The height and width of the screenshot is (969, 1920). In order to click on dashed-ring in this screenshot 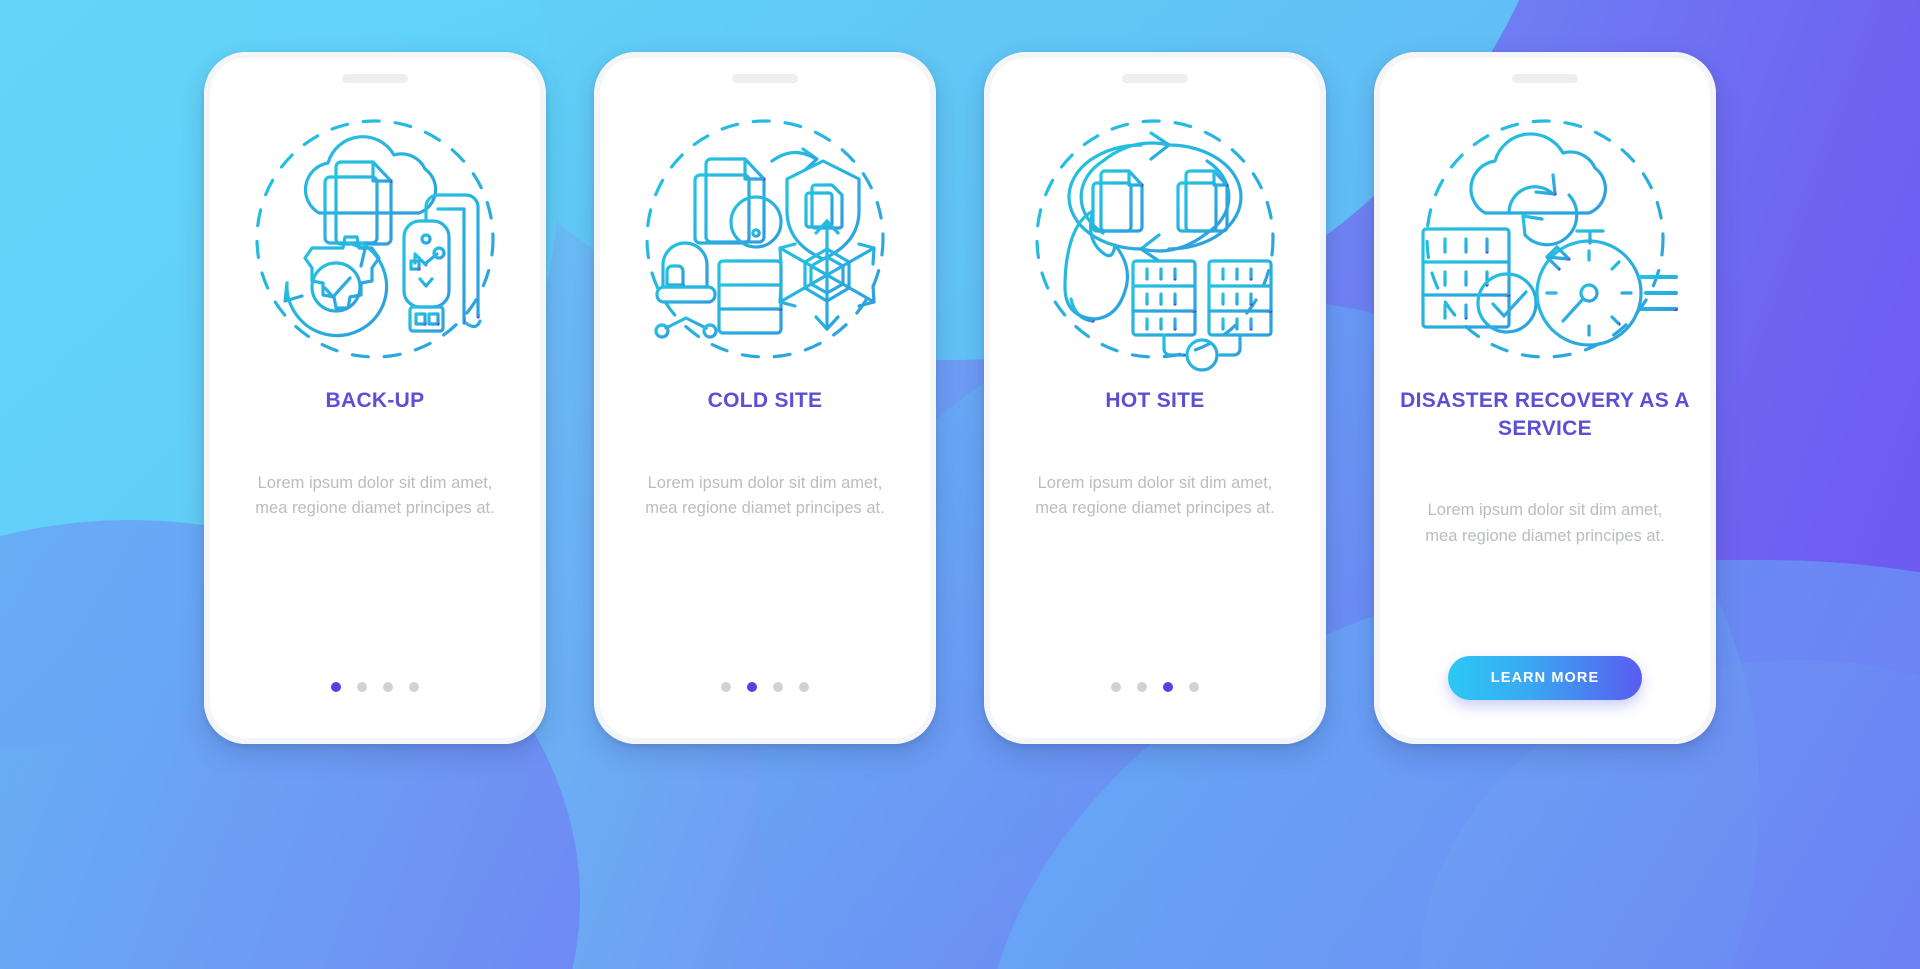, I will do `click(375, 239)`.